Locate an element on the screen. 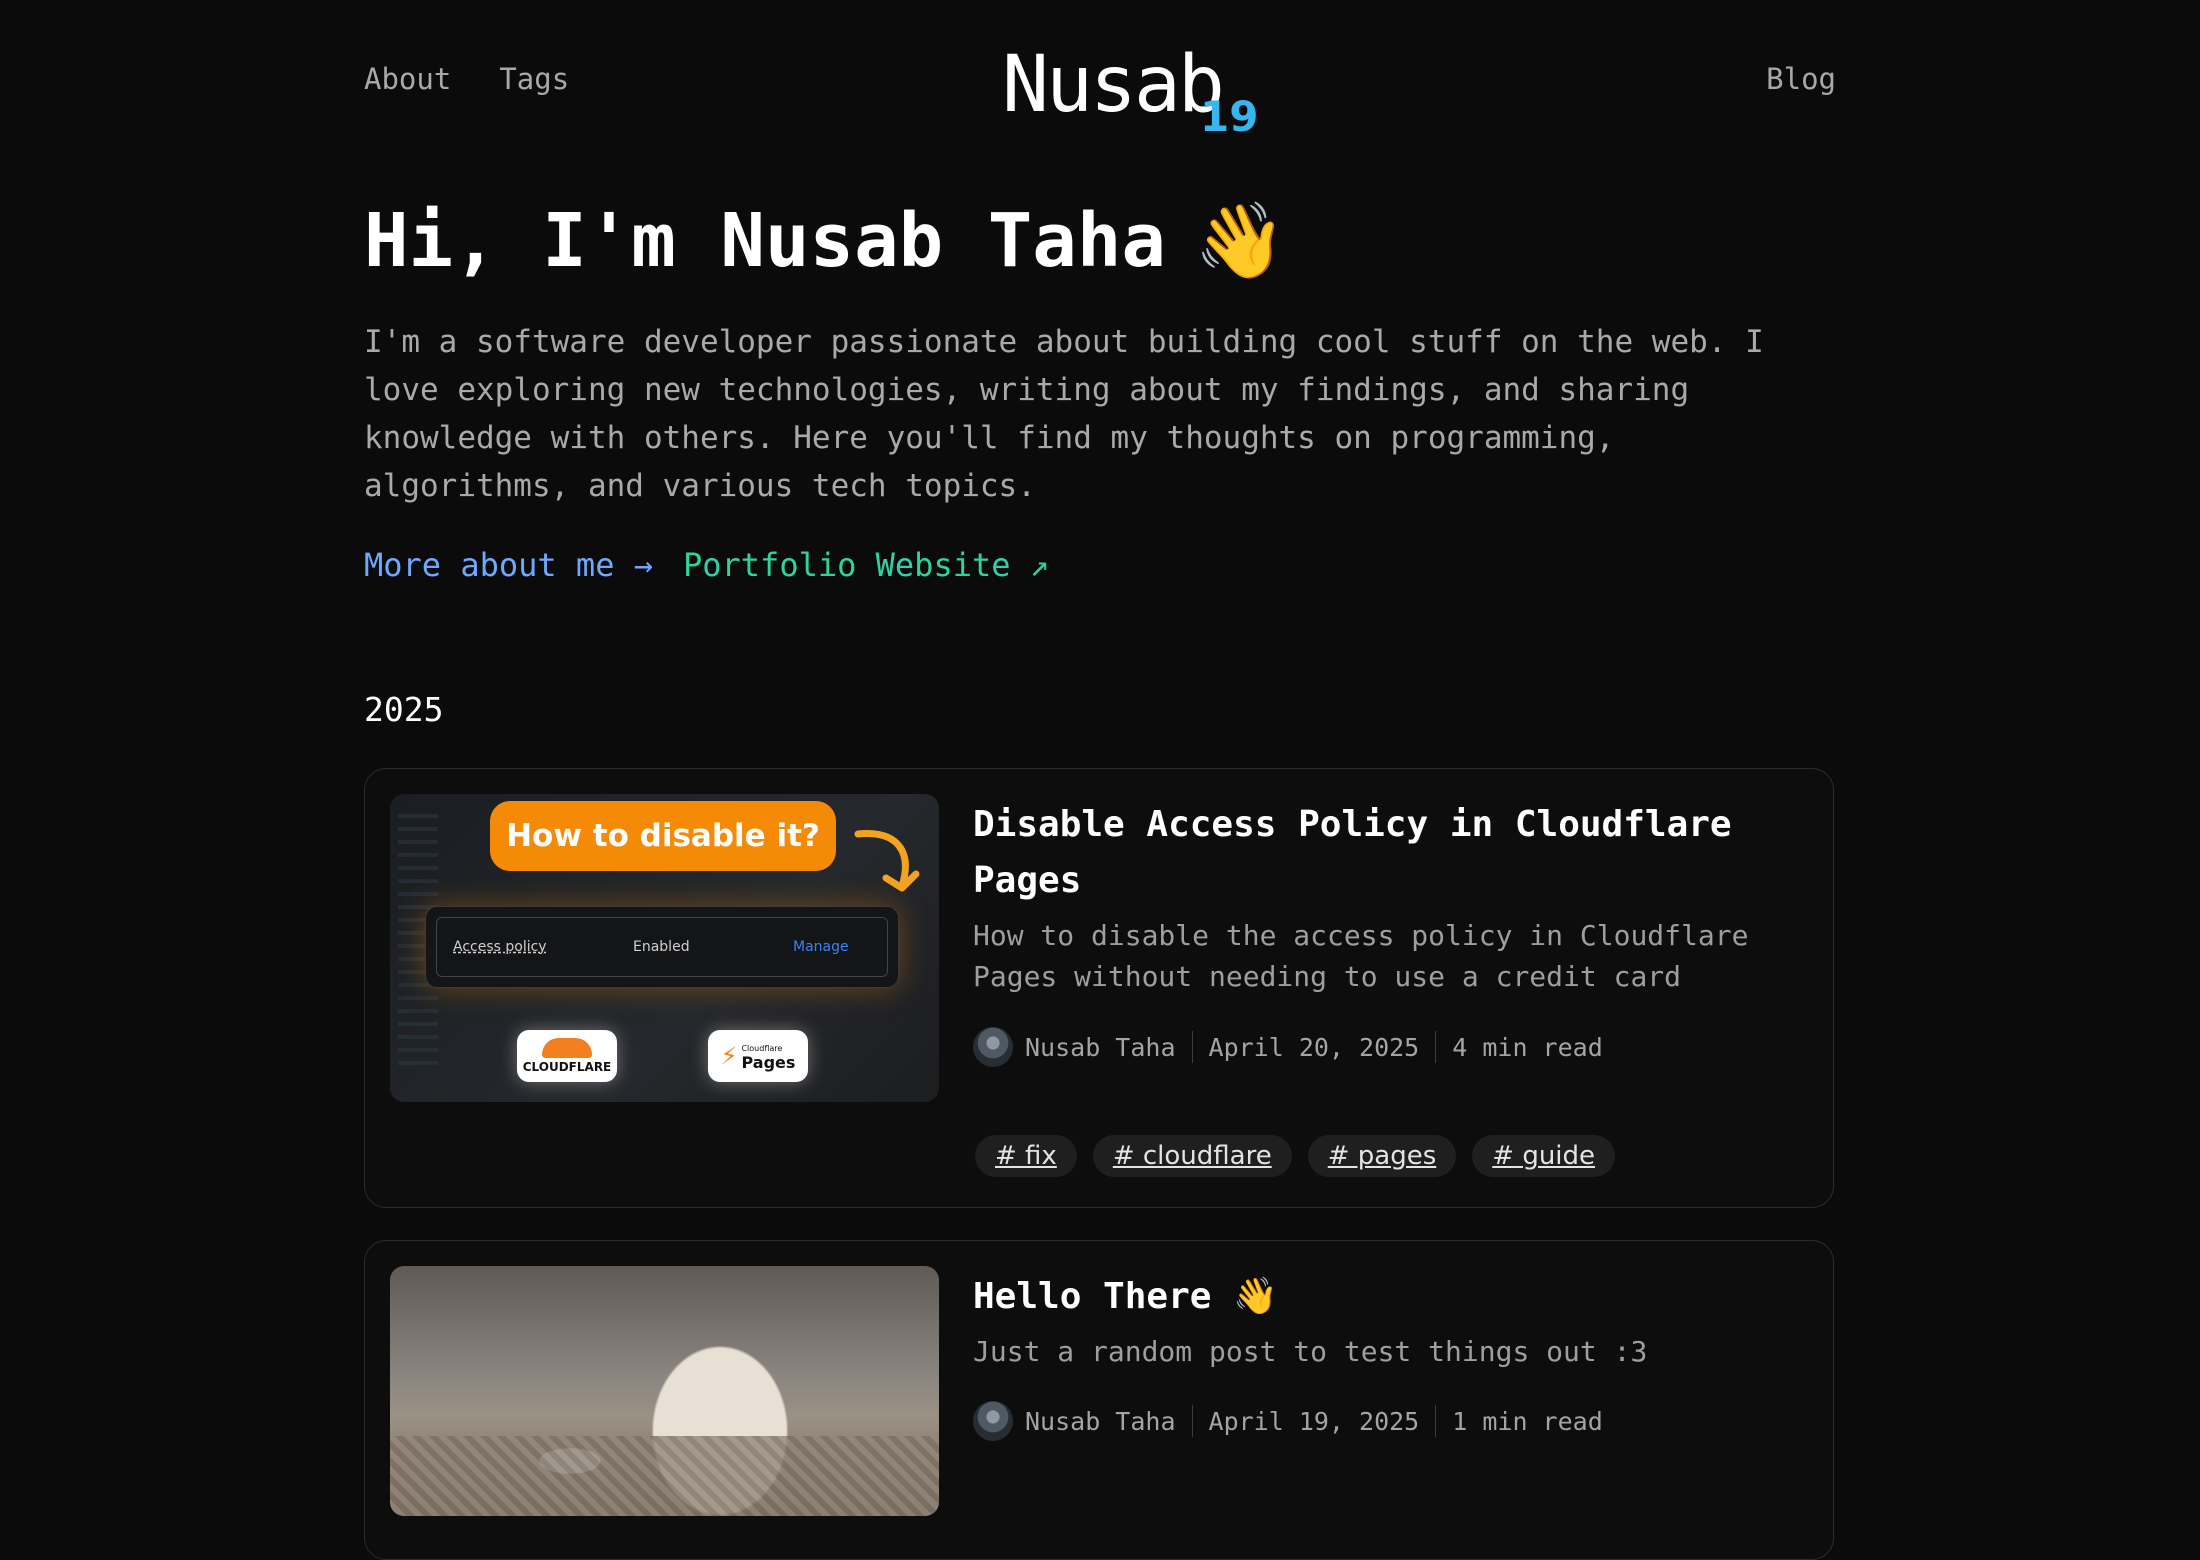 The height and width of the screenshot is (1560, 2200). secondary-nav: Blog is located at coordinates (1801, 79).